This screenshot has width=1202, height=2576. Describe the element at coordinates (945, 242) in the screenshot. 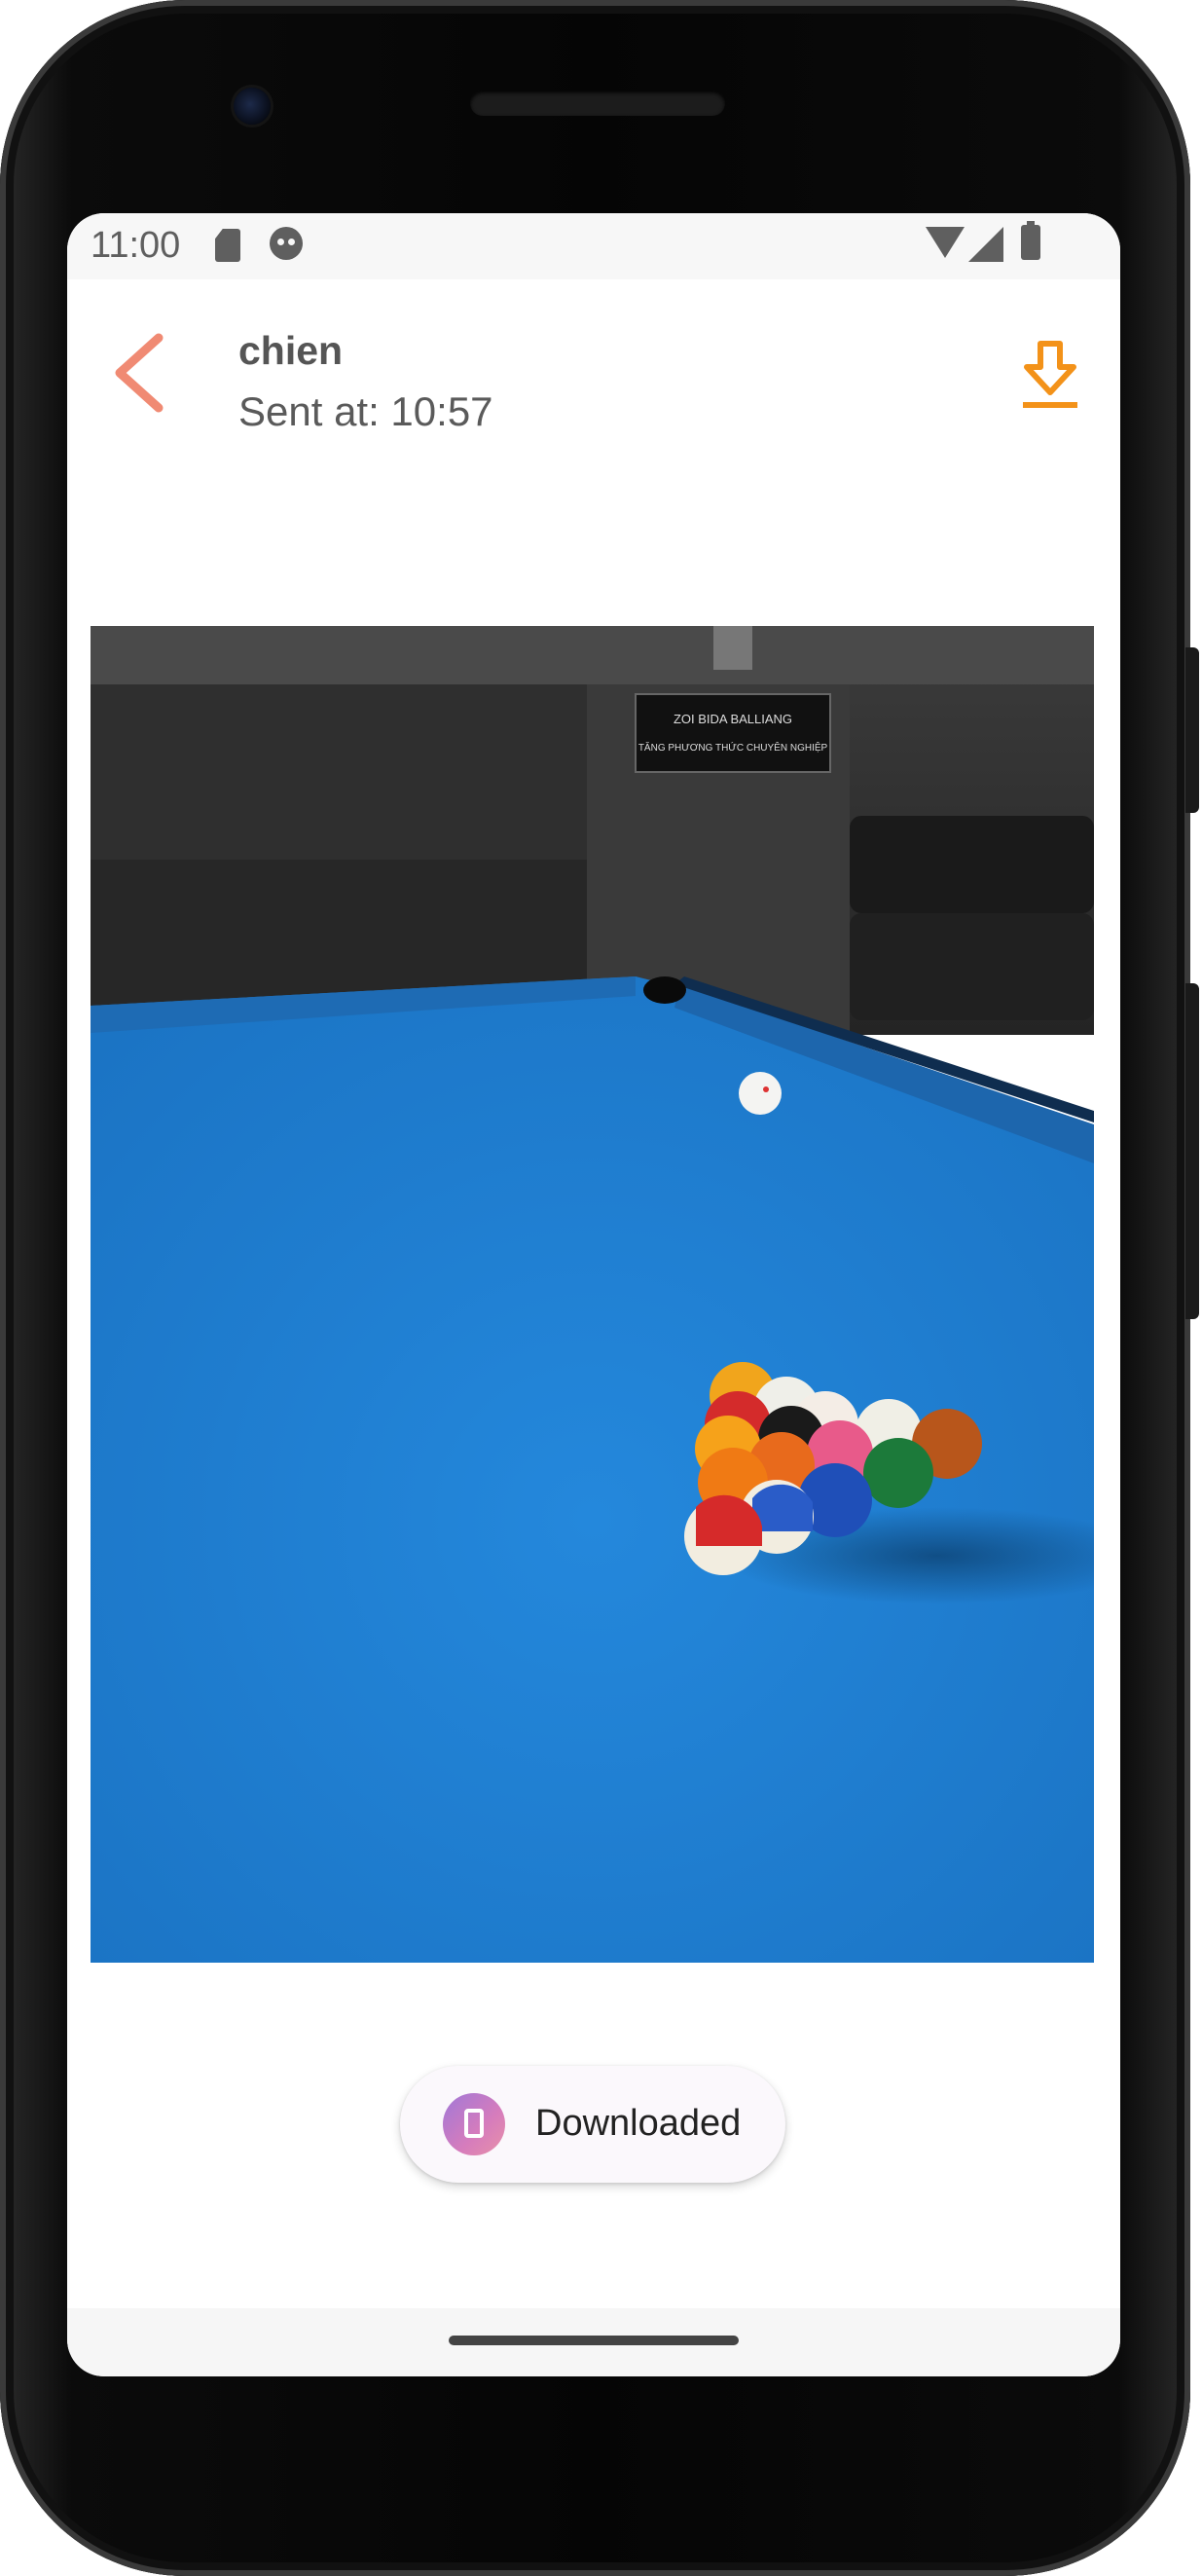

I see `wifi-icon` at that location.